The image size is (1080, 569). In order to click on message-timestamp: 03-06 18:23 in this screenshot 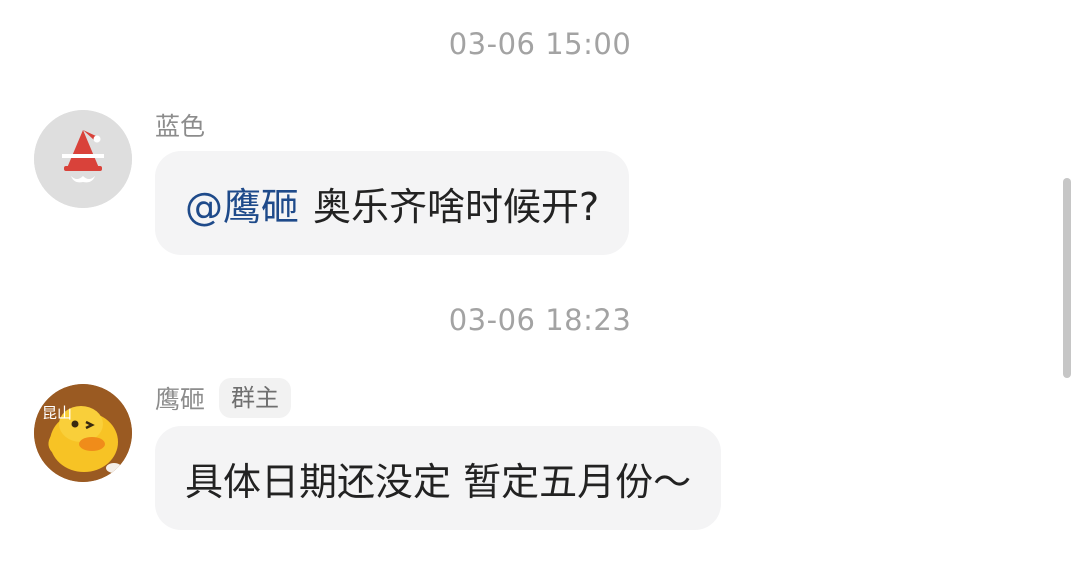, I will do `click(540, 320)`.